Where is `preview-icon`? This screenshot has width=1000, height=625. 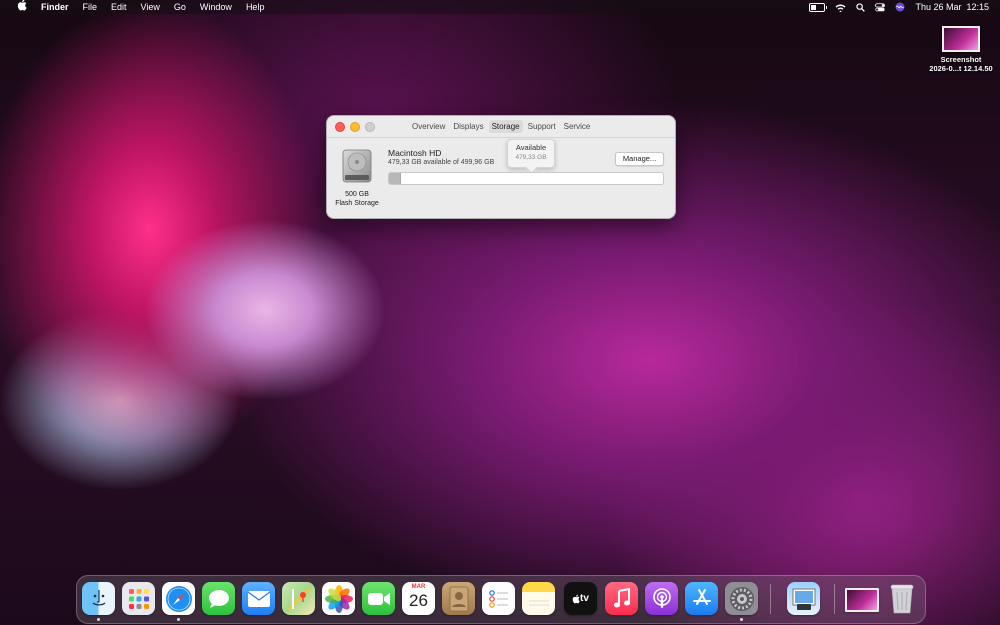
preview-icon is located at coordinates (803, 599).